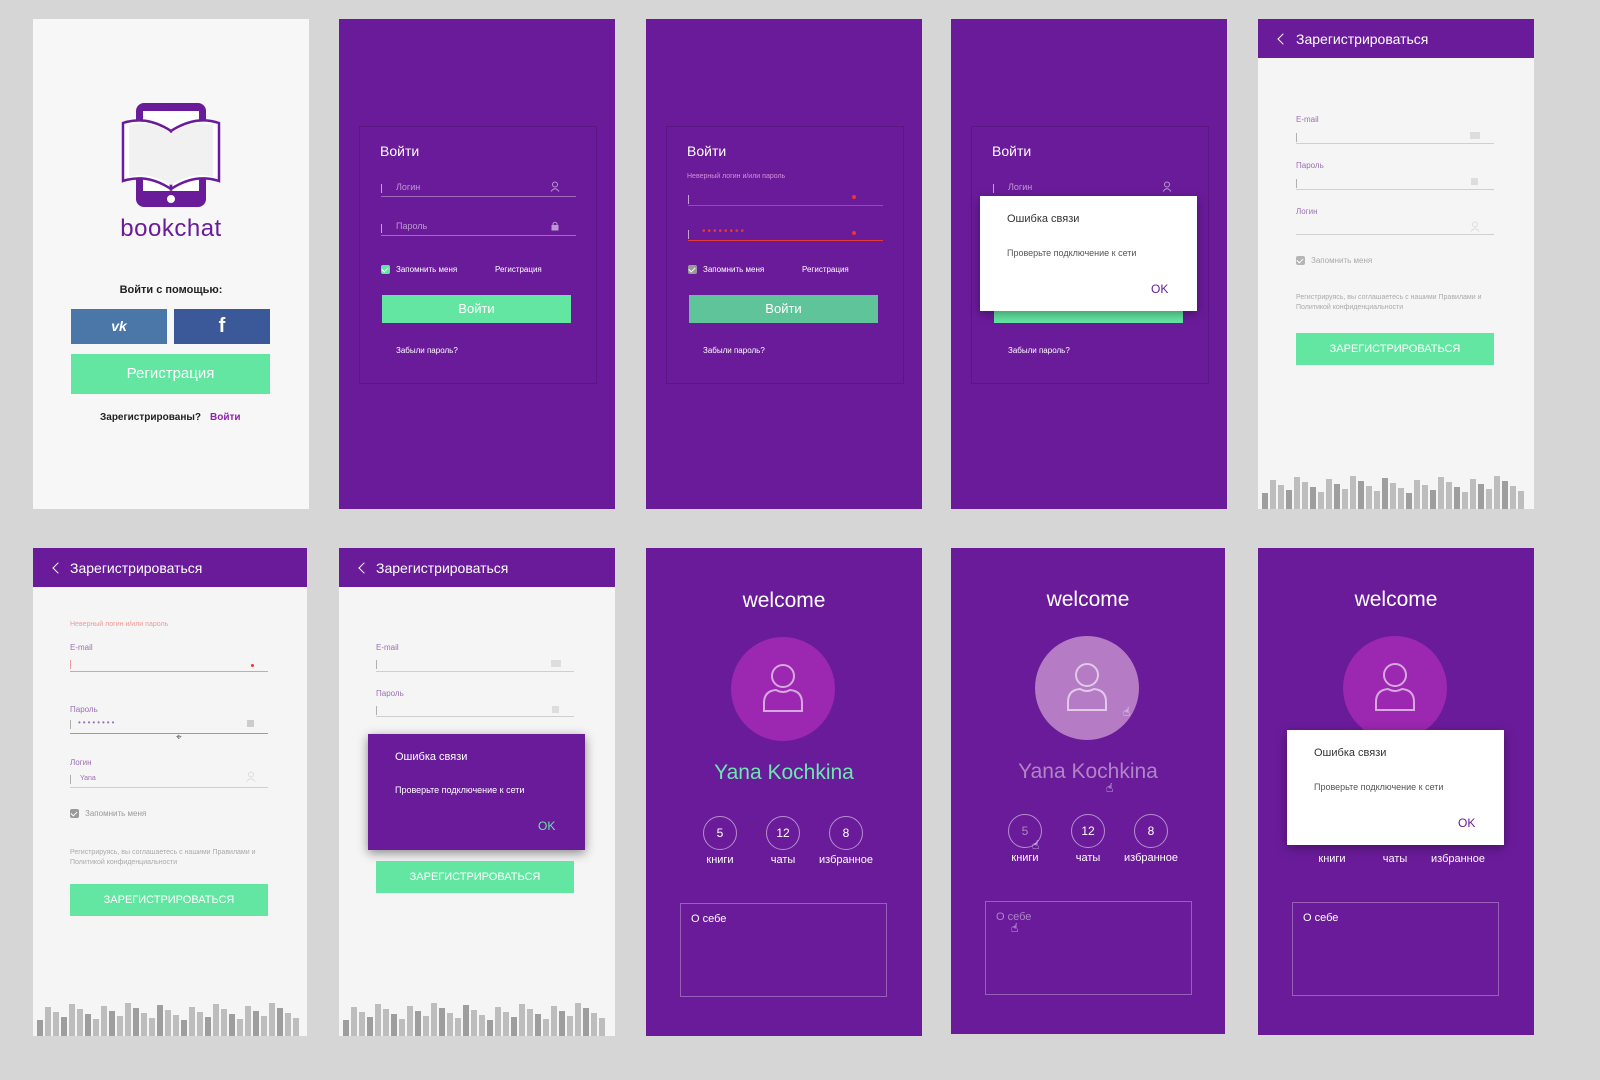 The width and height of the screenshot is (1600, 1080). Describe the element at coordinates (225, 417) in the screenshot. I see `login-link: Войти` at that location.